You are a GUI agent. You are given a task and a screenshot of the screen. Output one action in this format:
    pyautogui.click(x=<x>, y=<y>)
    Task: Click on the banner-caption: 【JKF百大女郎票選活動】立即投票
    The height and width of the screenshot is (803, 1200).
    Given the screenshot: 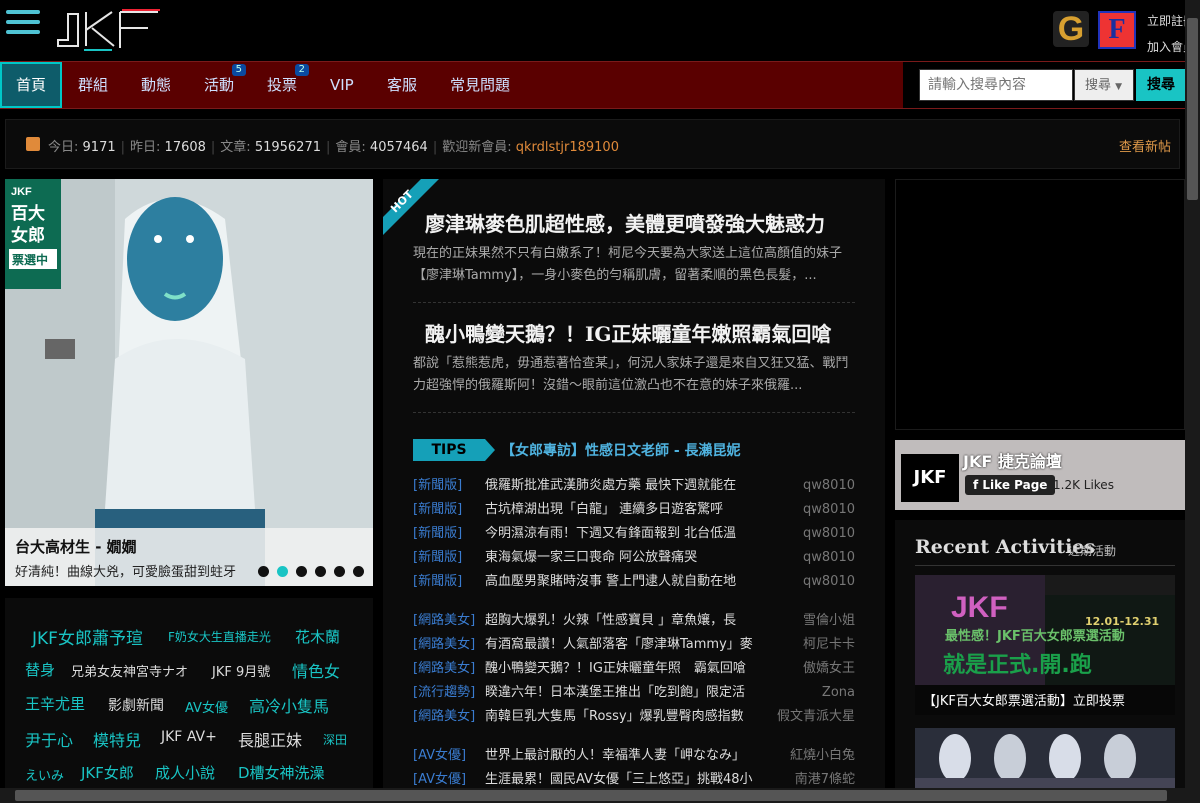 What is the action you would take?
    pyautogui.click(x=1024, y=699)
    